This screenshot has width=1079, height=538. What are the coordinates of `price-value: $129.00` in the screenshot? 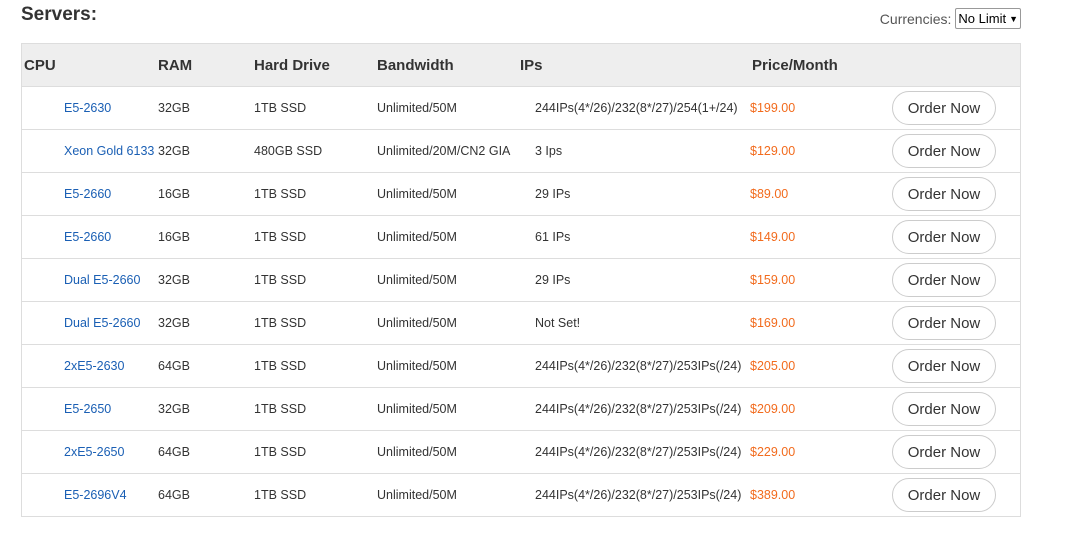 It's located at (773, 151).